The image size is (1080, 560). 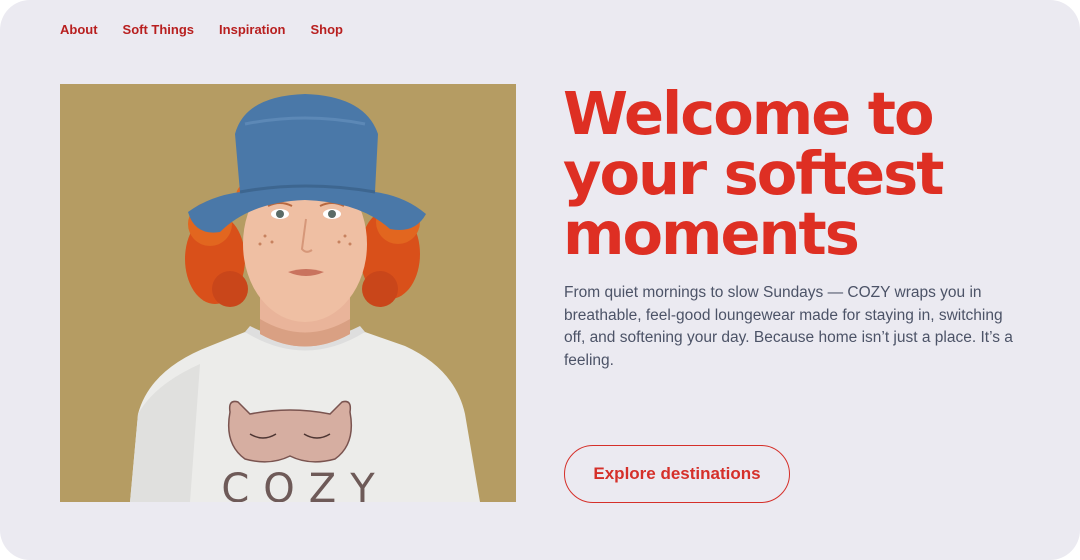 What do you see at coordinates (677, 474) in the screenshot?
I see `explore-destinations-button: Explore destinations` at bounding box center [677, 474].